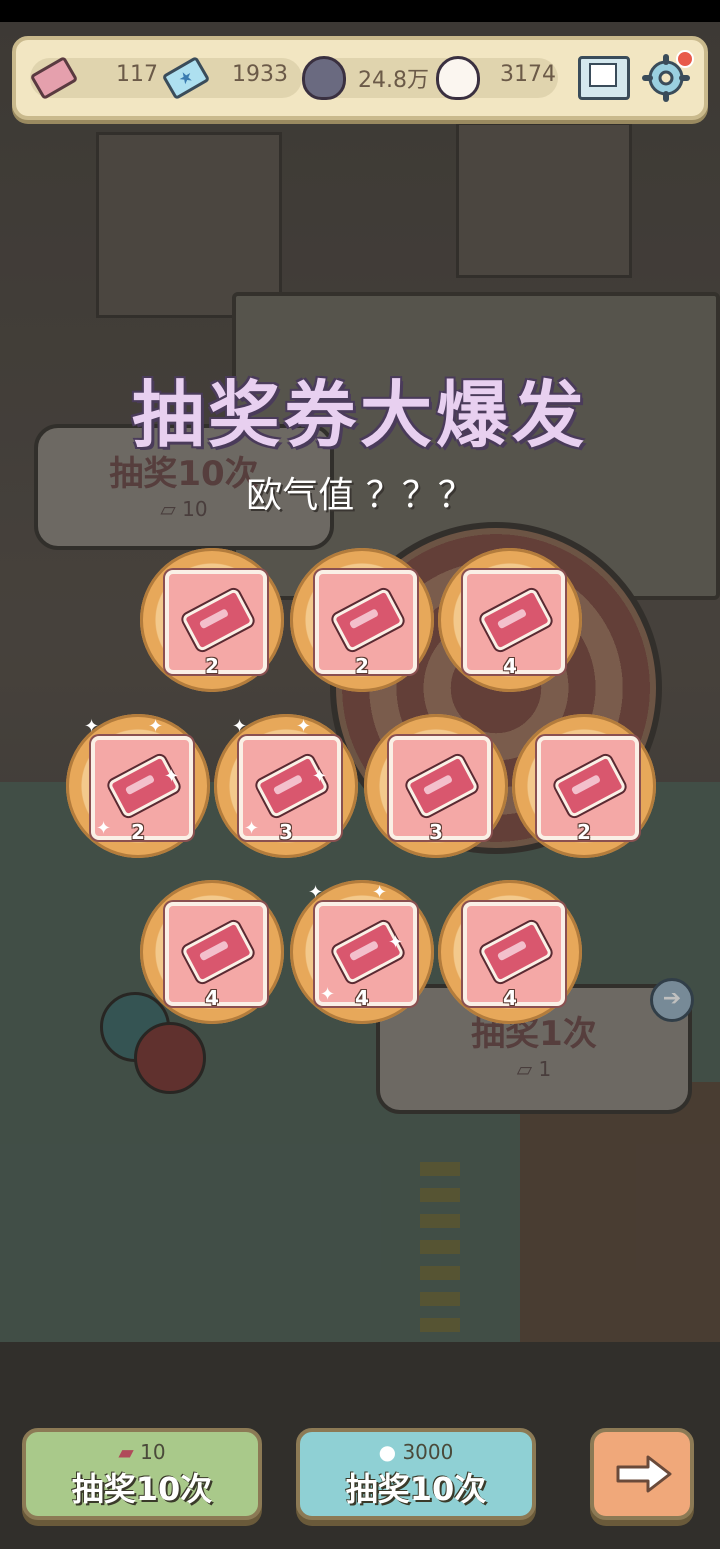 Image resolution: width=720 pixels, height=1549 pixels. What do you see at coordinates (528, 74) in the screenshot?
I see `ghost-count: 3174` at bounding box center [528, 74].